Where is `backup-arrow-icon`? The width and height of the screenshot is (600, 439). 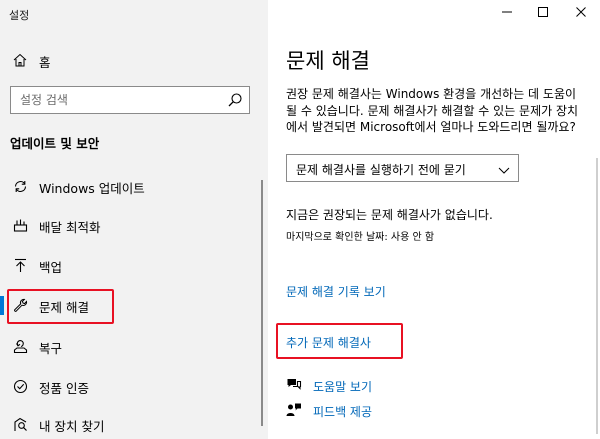
backup-arrow-icon is located at coordinates (20, 265).